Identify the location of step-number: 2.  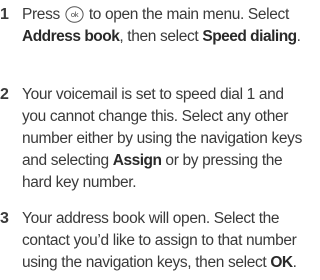
(4, 94).